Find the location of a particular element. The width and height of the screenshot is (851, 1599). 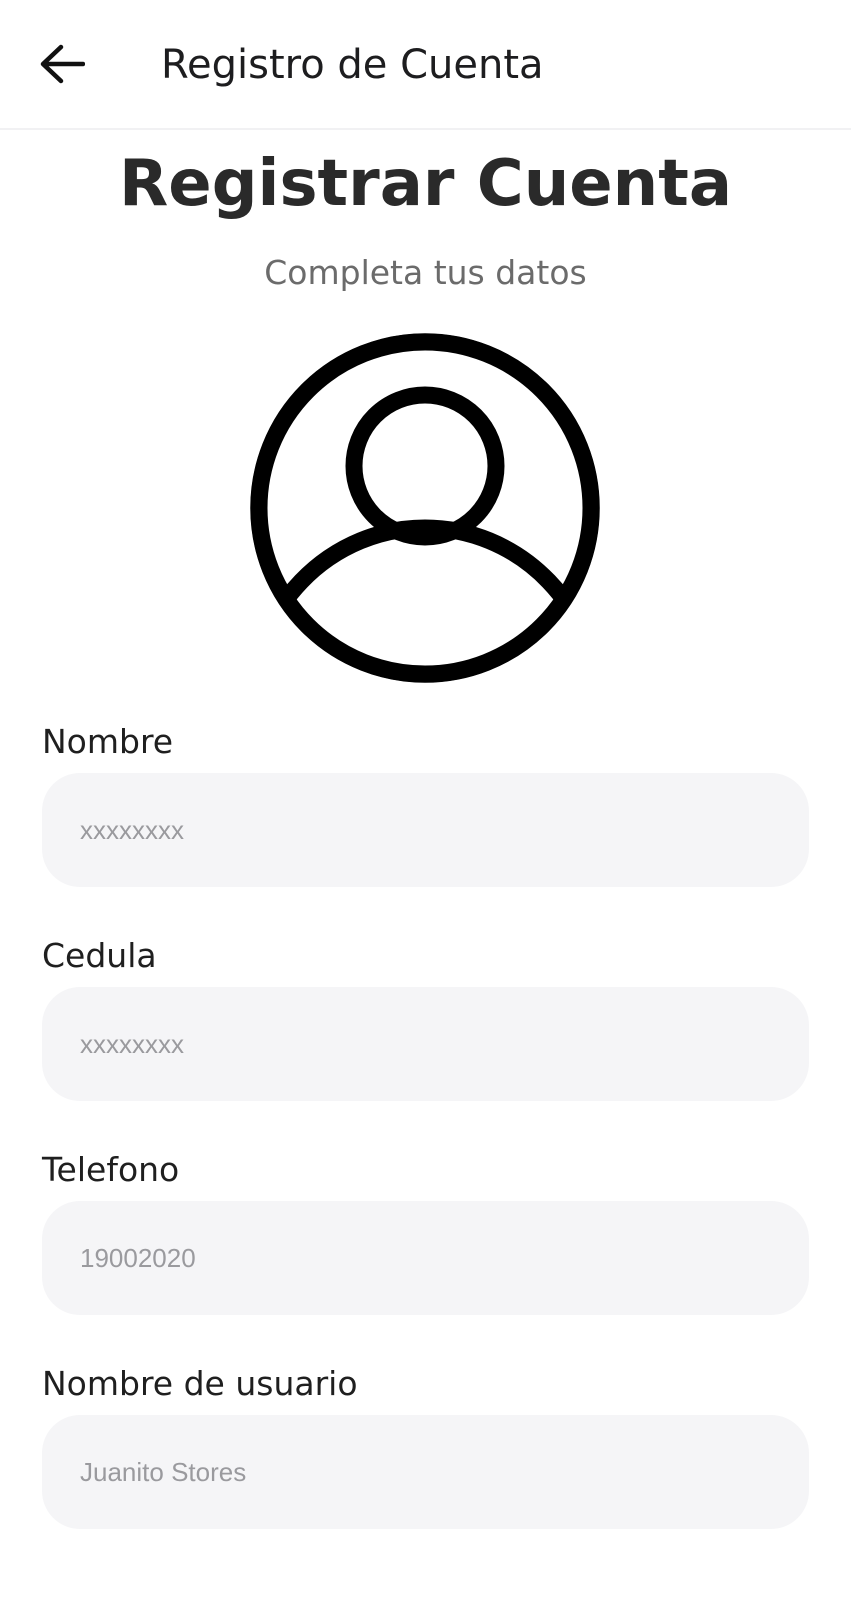

cedula-label: Cedula is located at coordinates (99, 955).